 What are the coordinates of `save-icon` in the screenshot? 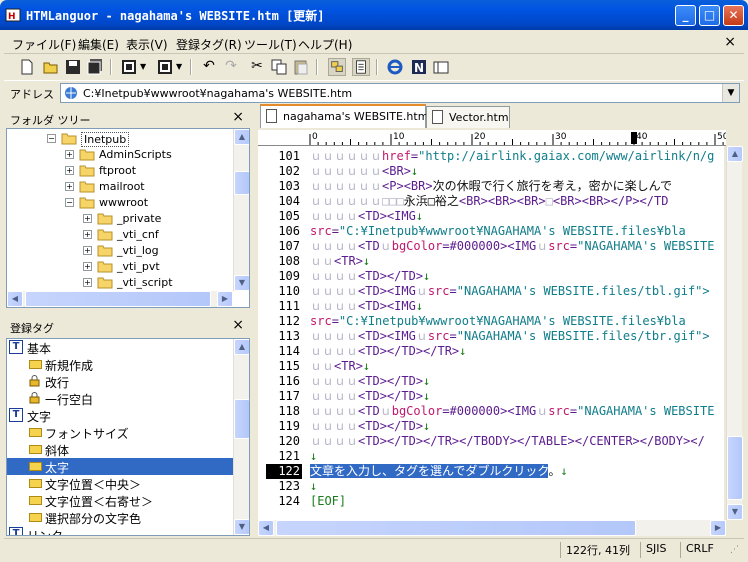 It's located at (73, 67).